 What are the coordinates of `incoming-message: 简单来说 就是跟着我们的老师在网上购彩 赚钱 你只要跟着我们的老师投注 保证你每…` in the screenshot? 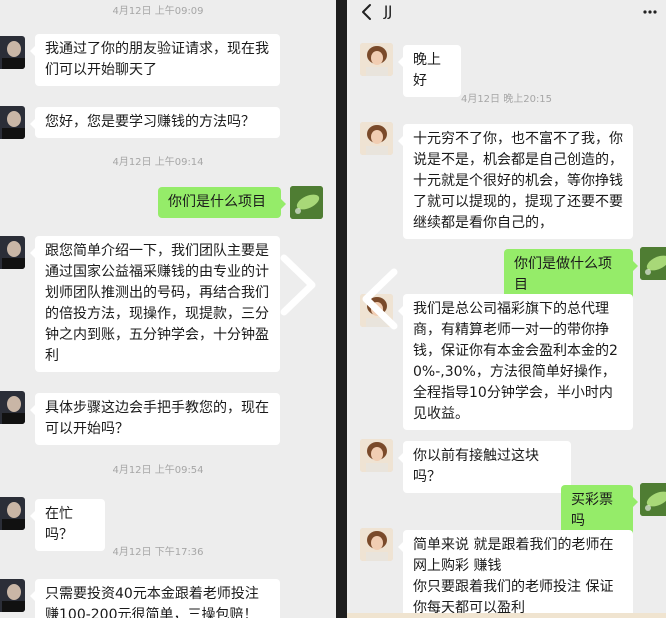 It's located at (515, 574).